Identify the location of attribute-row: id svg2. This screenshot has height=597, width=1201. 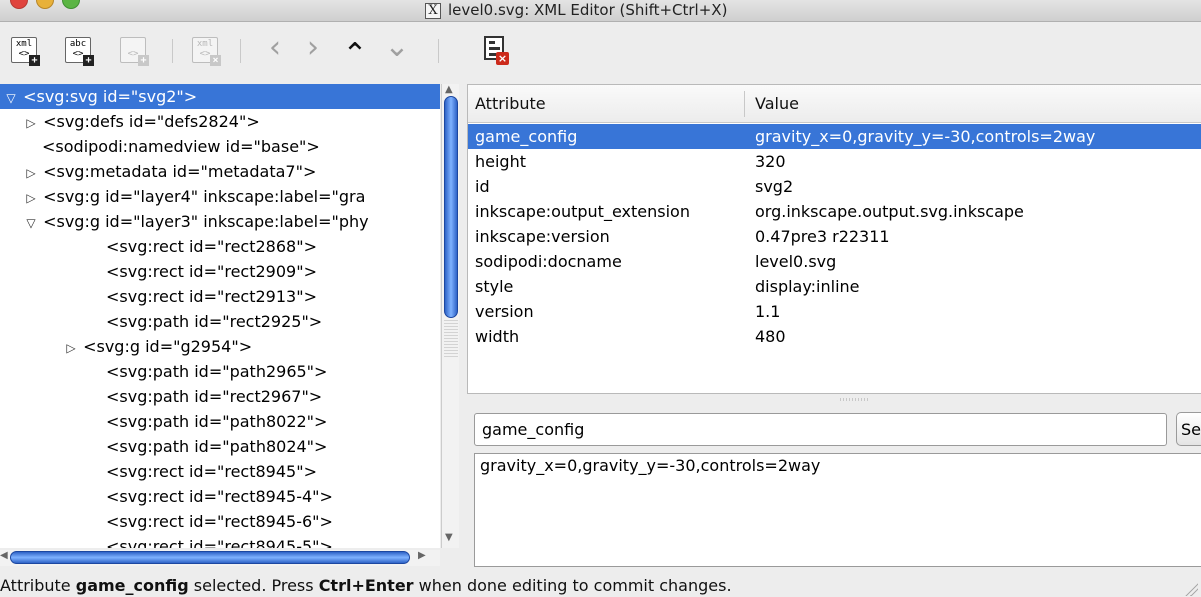
(834, 186).